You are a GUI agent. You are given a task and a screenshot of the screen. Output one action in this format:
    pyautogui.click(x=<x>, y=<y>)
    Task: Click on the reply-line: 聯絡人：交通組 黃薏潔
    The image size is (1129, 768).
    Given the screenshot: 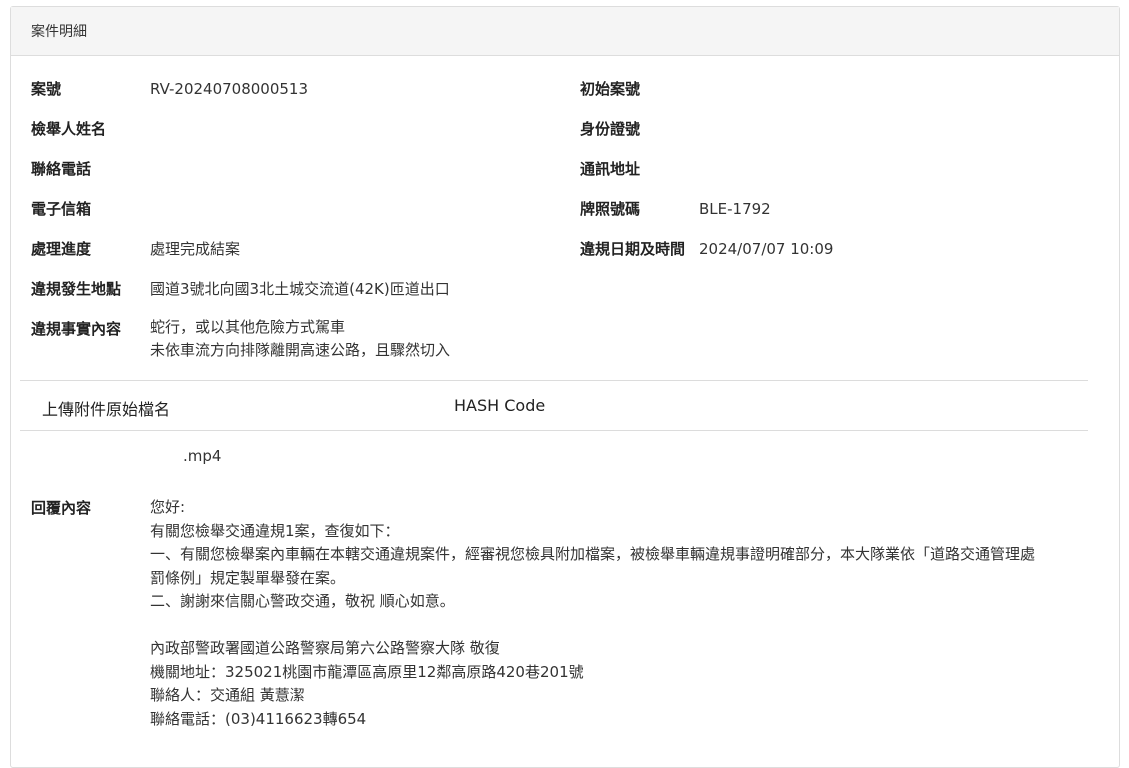 What is the action you would take?
    pyautogui.click(x=227, y=695)
    